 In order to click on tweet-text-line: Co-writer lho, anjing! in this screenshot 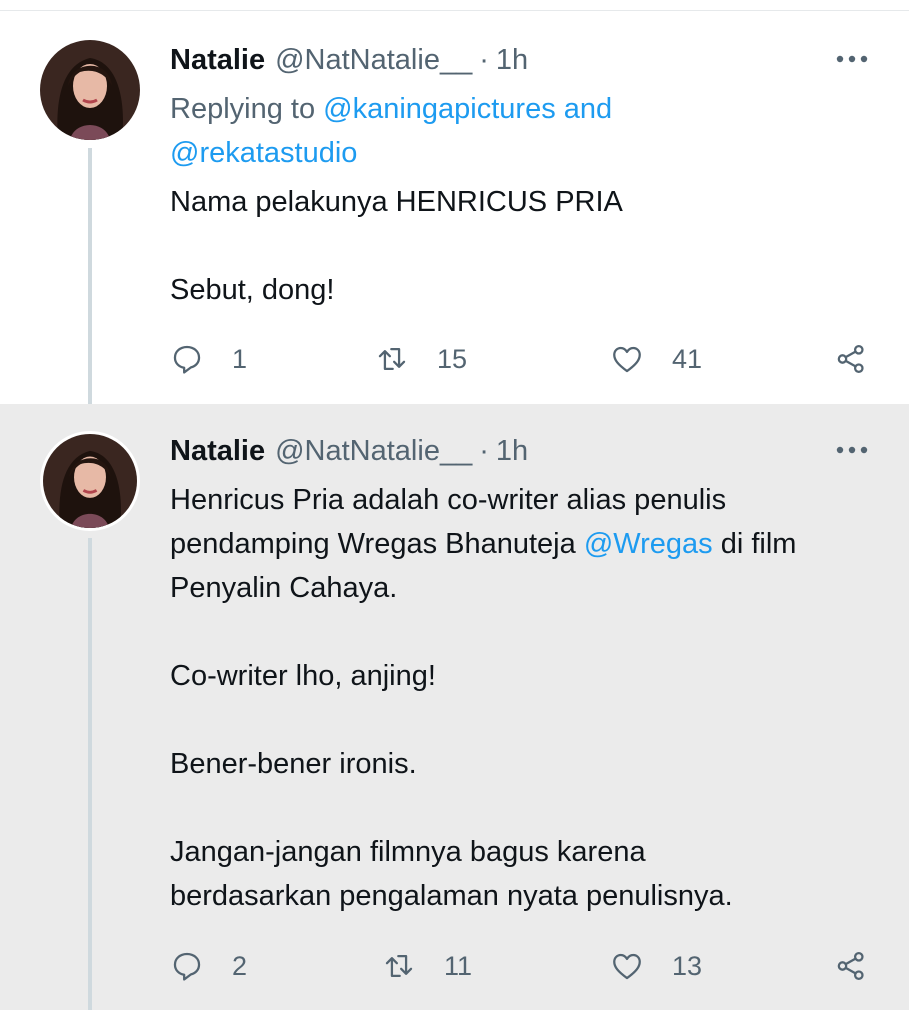, I will do `click(303, 676)`.